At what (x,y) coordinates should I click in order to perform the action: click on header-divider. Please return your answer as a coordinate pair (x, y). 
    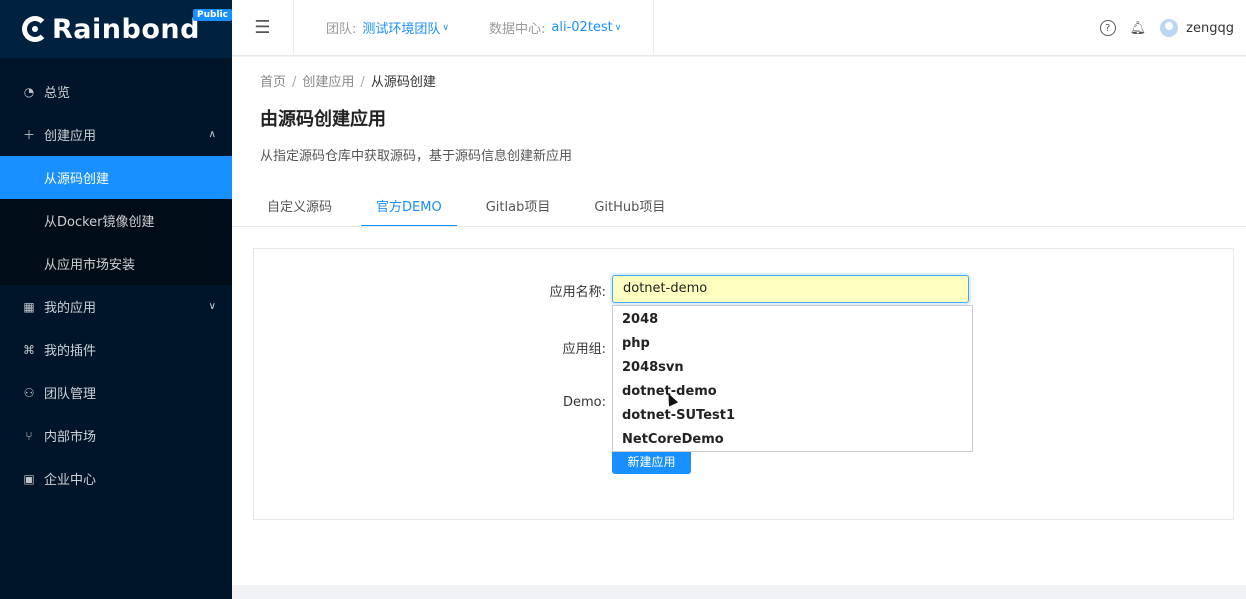
    Looking at the image, I should click on (654, 28).